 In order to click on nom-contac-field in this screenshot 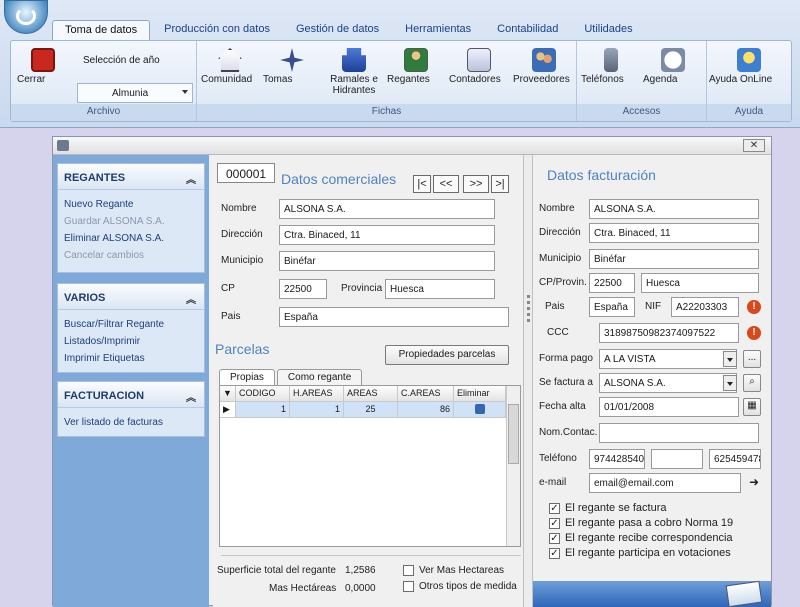, I will do `click(679, 433)`.